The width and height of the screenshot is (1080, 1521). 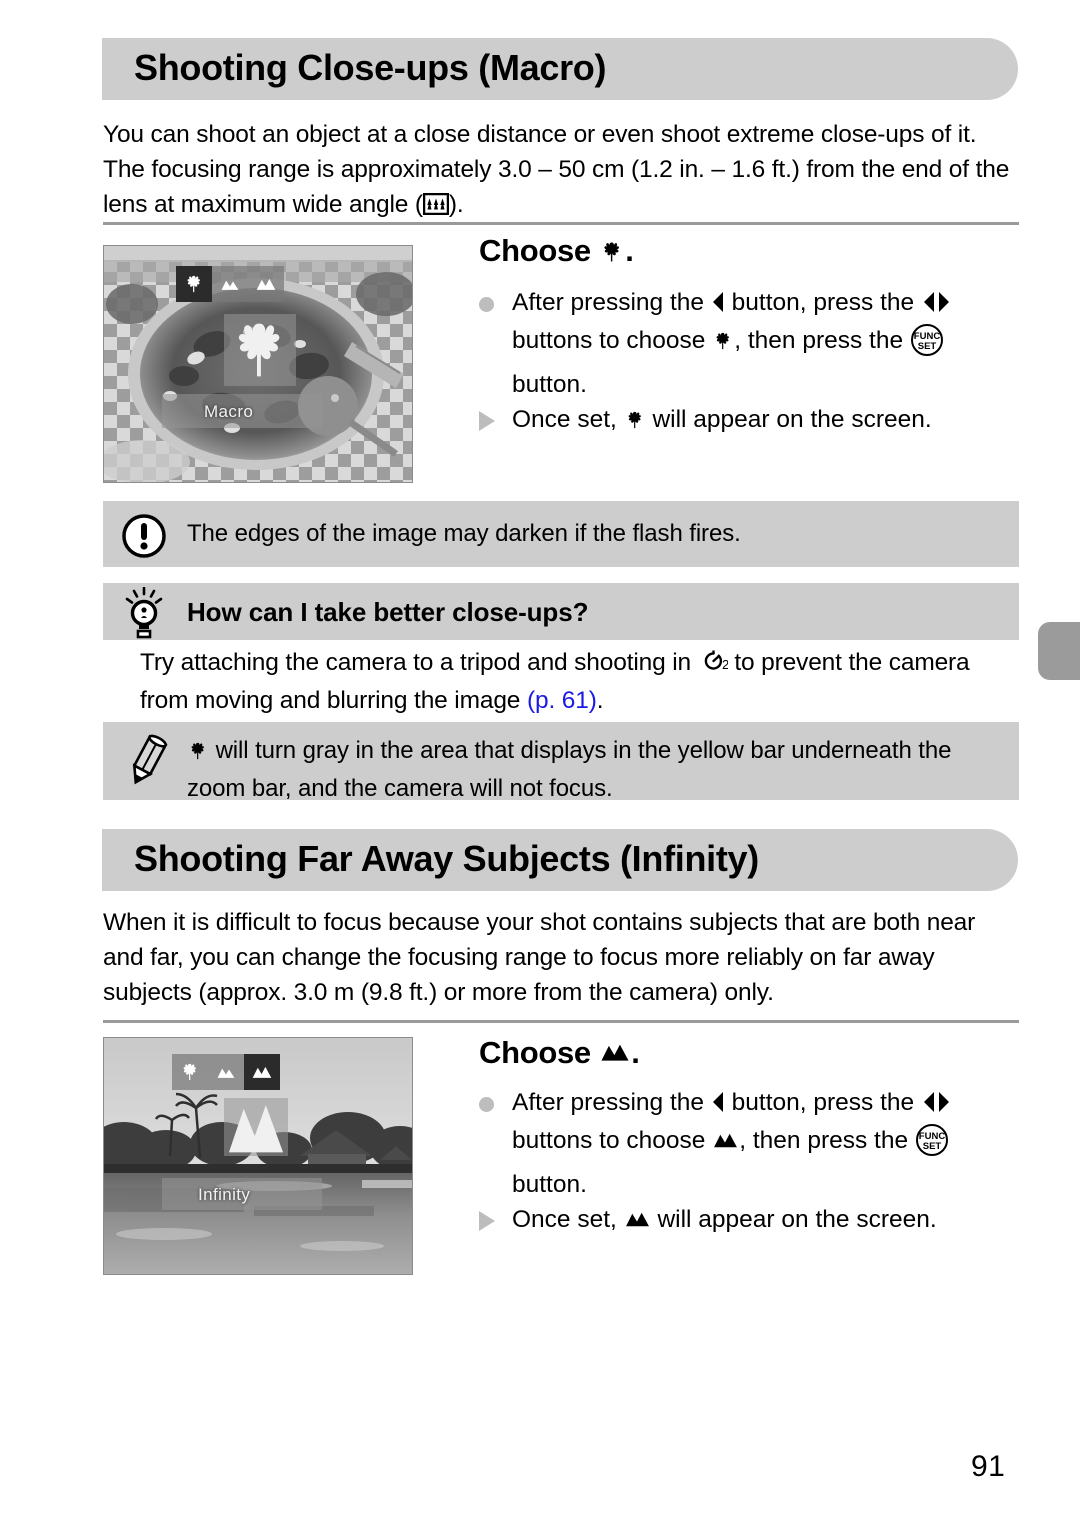 I want to click on section-title: Shooting Close-ups (Macro), so click(x=370, y=68).